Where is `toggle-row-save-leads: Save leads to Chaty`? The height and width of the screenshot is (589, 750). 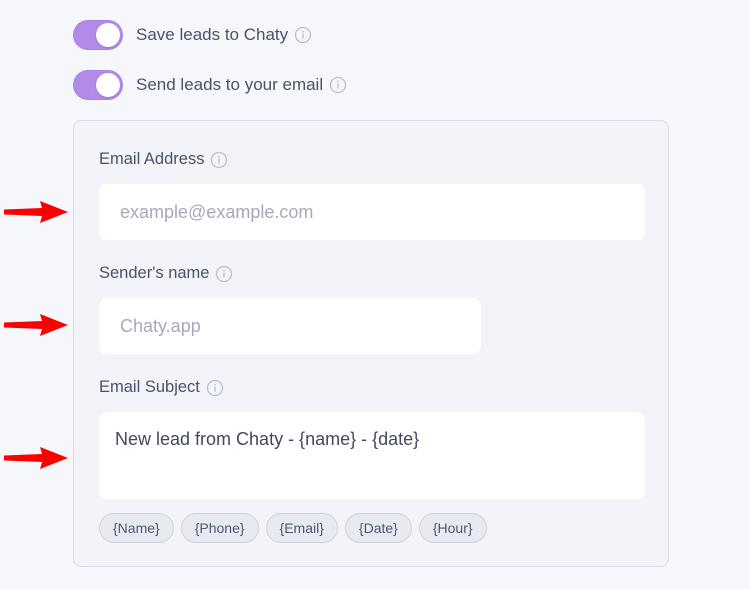 toggle-row-save-leads: Save leads to Chaty is located at coordinates (192, 35).